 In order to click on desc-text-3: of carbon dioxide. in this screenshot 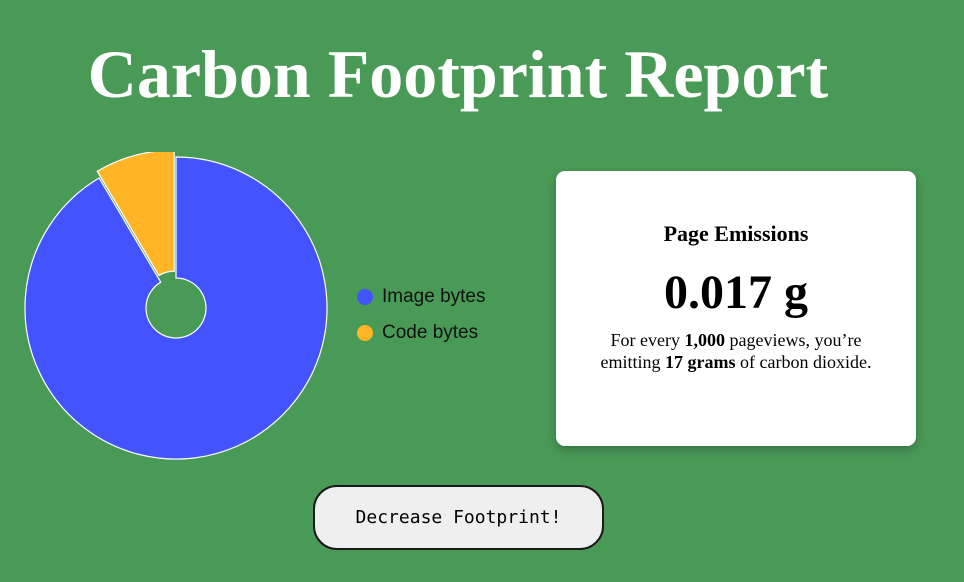, I will do `click(803, 362)`.